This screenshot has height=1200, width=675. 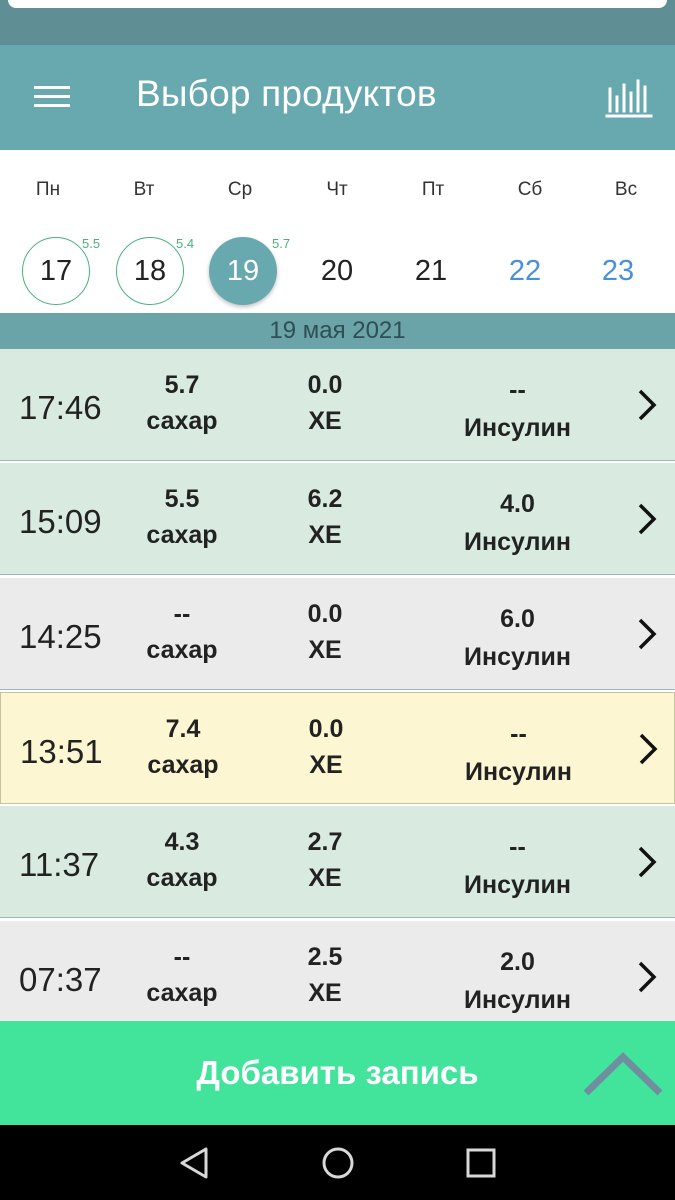 I want to click on page-title: Выбор продуктов, so click(x=286, y=93).